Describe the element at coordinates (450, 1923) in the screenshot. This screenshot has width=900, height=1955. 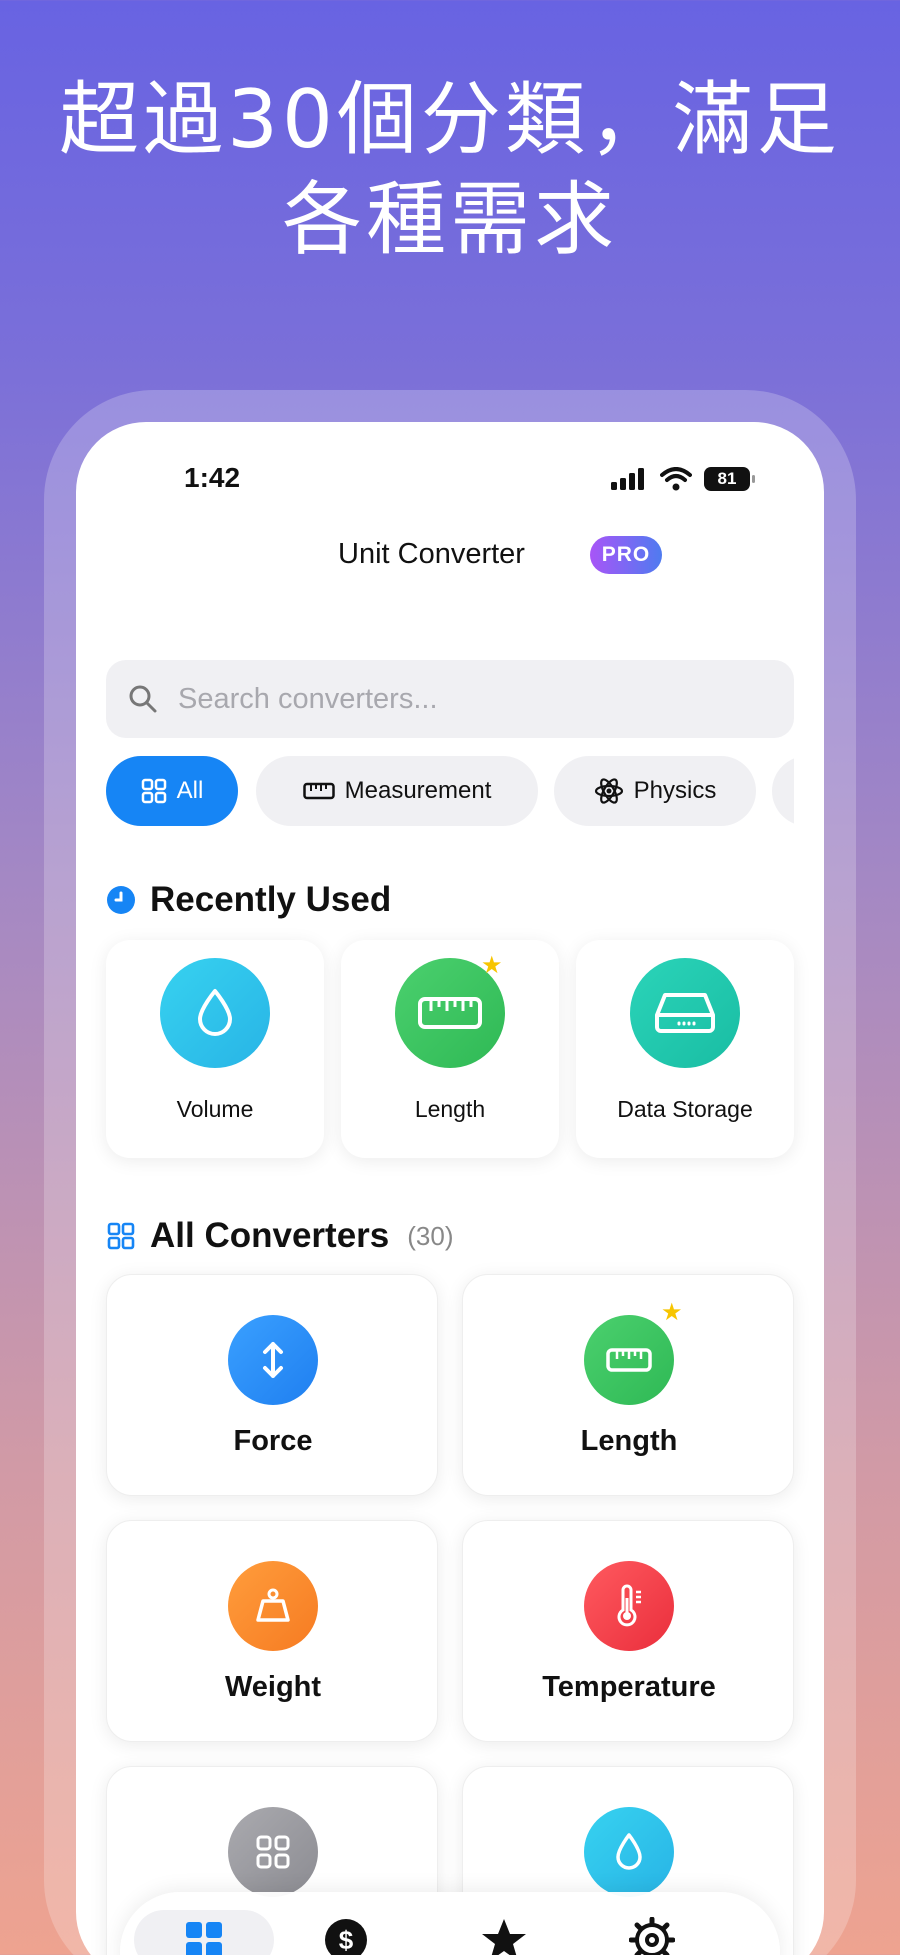
I see `tab-bar: $` at that location.